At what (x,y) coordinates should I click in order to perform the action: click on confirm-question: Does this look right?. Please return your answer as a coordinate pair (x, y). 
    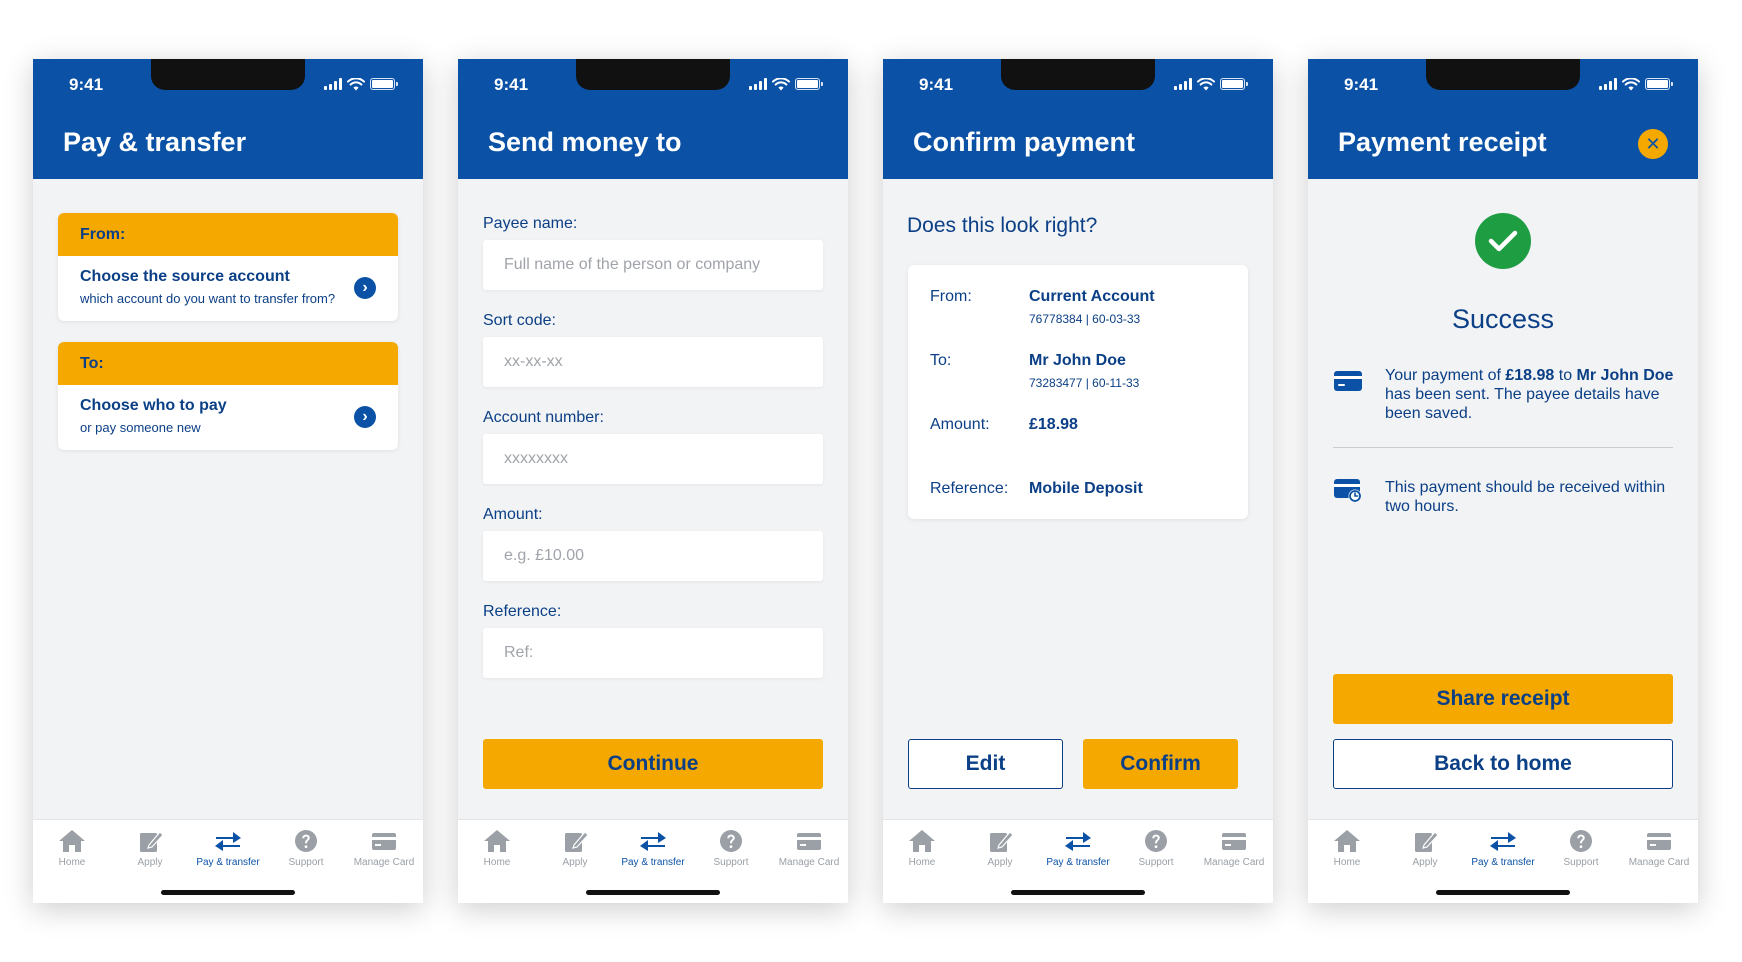
    Looking at the image, I should click on (1002, 225).